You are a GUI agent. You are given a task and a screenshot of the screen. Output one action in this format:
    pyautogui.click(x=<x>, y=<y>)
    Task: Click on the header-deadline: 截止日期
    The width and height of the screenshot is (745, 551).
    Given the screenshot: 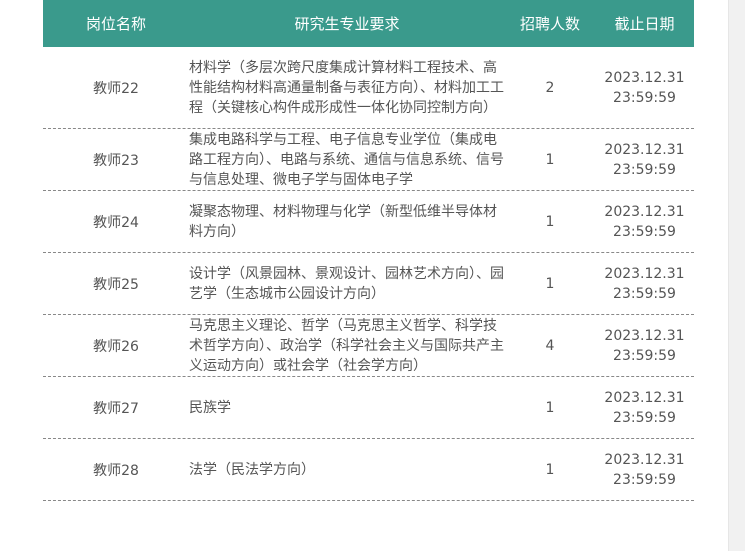 What is the action you would take?
    pyautogui.click(x=644, y=24)
    